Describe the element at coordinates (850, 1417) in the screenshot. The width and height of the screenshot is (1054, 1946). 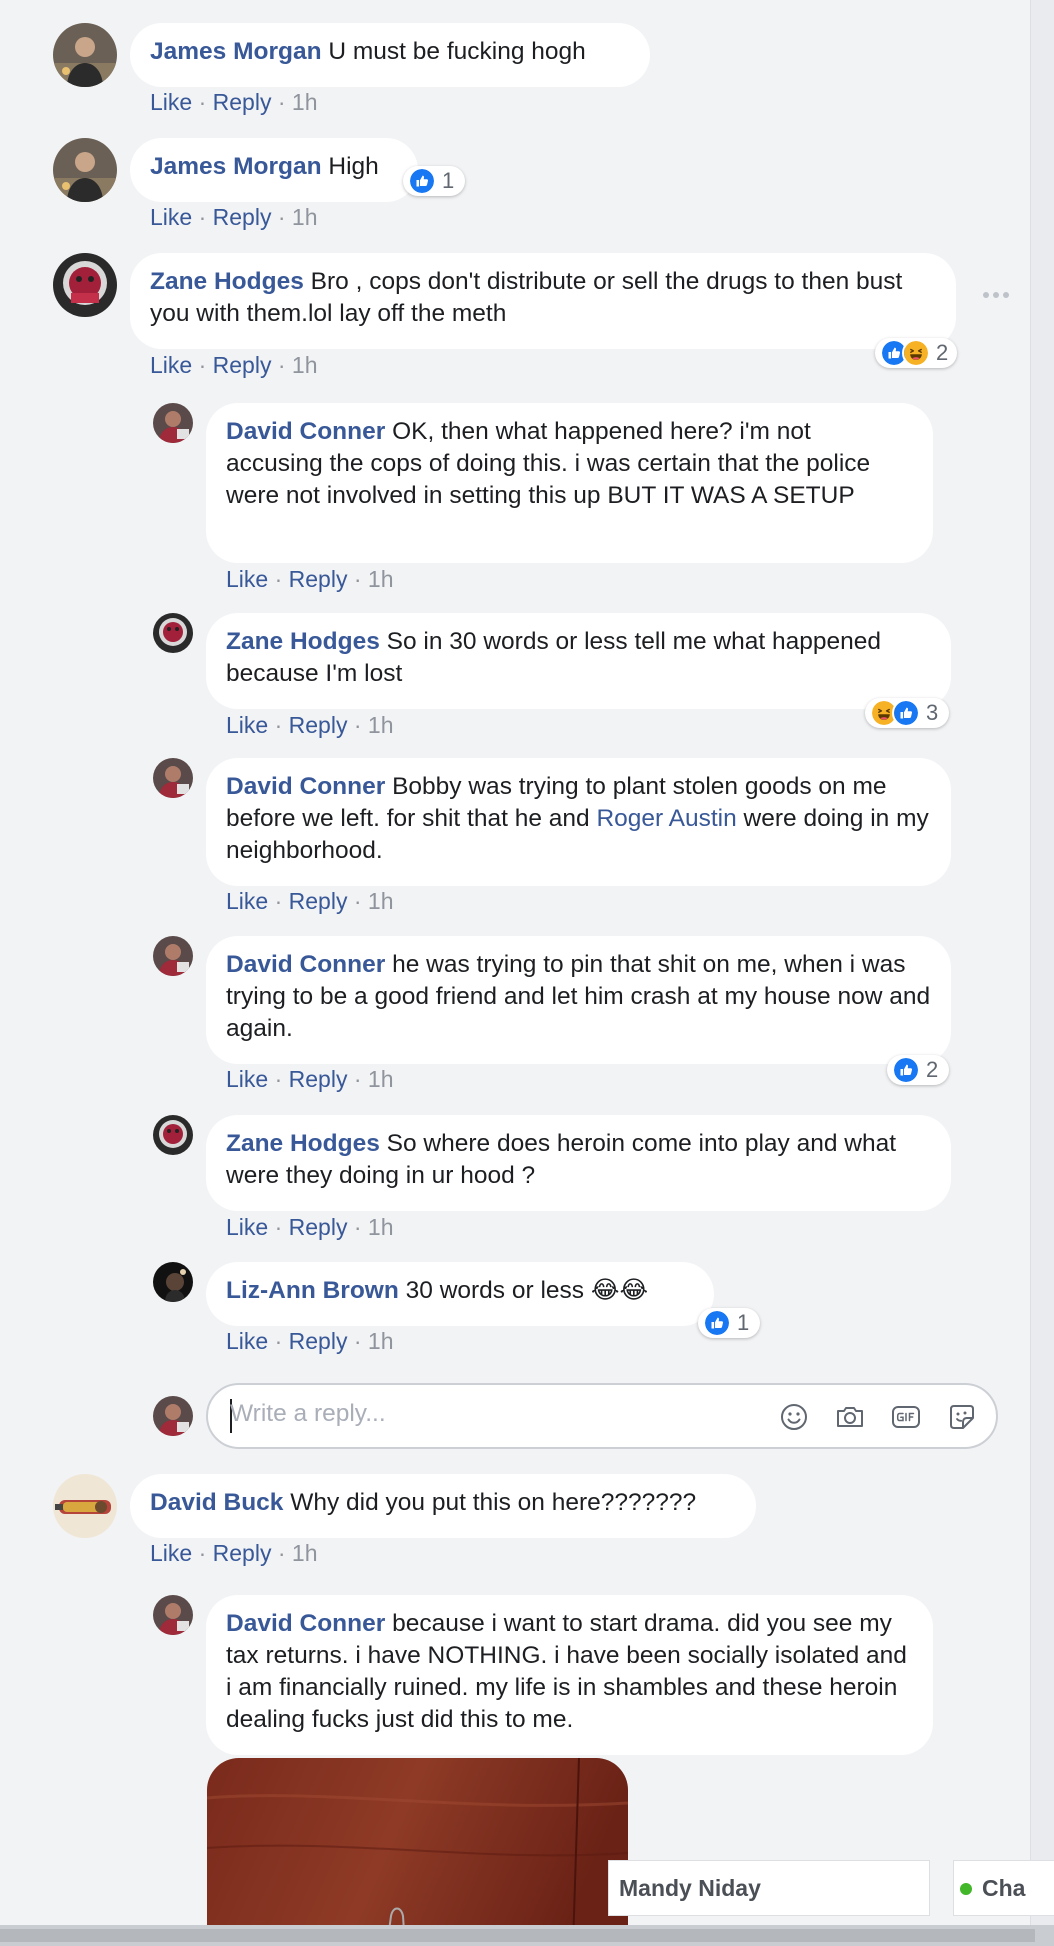
I see `camera-icon` at that location.